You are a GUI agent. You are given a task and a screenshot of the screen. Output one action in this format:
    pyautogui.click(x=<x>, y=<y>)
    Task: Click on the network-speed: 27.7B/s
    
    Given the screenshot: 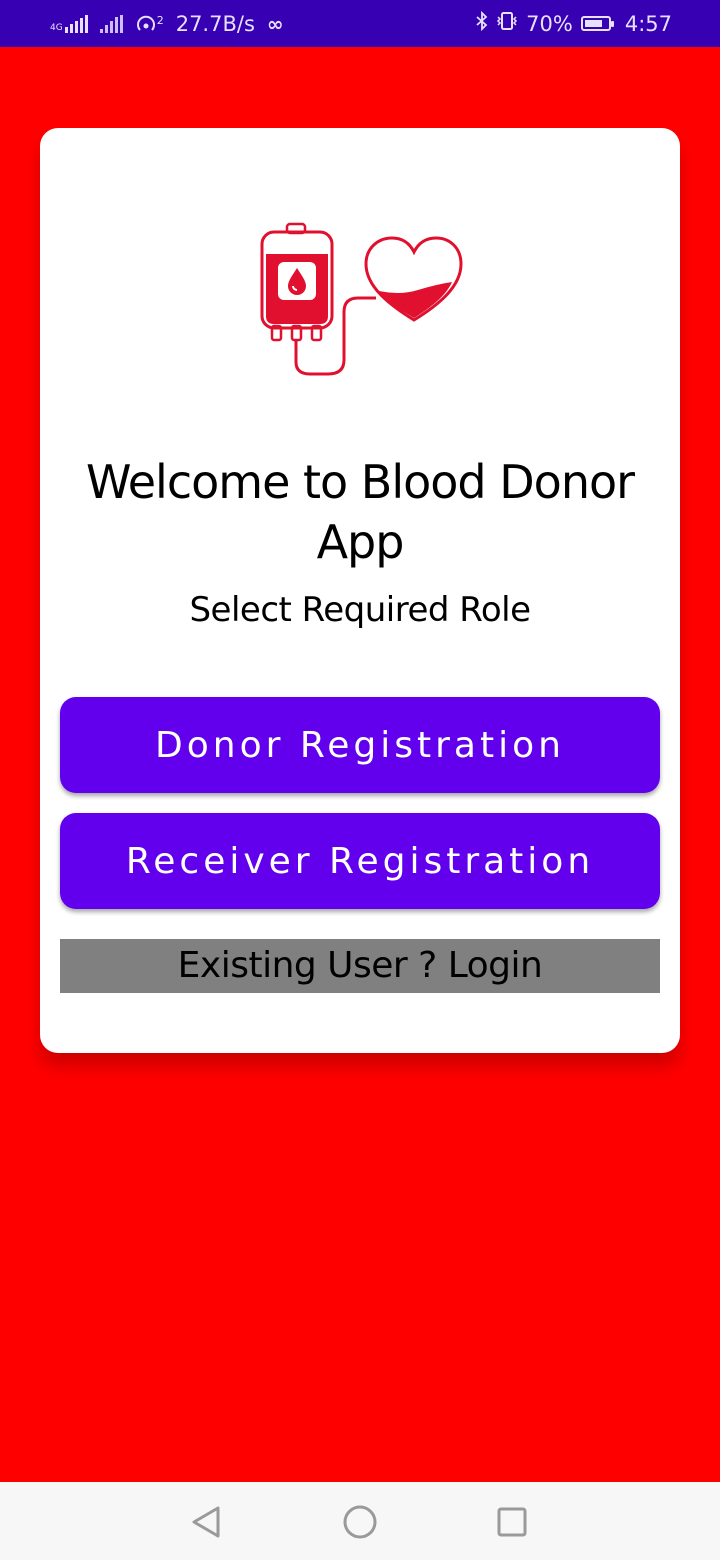 What is the action you would take?
    pyautogui.click(x=215, y=23)
    